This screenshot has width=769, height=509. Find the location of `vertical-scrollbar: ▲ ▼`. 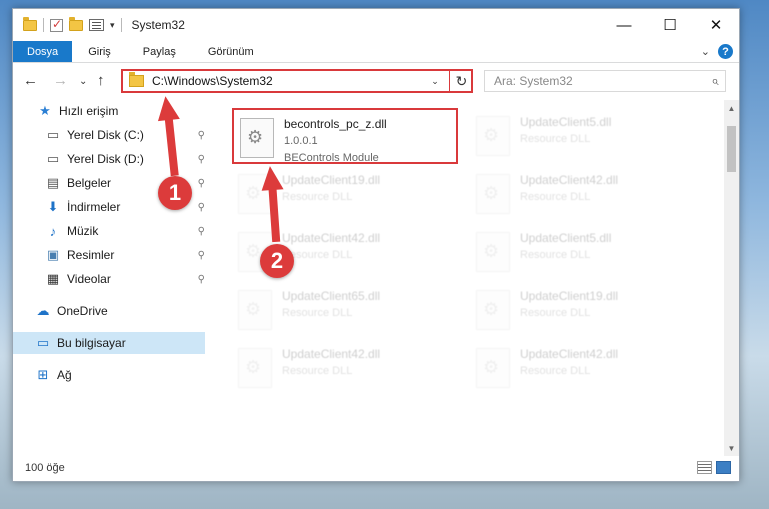

vertical-scrollbar: ▲ ▼ is located at coordinates (731, 278).